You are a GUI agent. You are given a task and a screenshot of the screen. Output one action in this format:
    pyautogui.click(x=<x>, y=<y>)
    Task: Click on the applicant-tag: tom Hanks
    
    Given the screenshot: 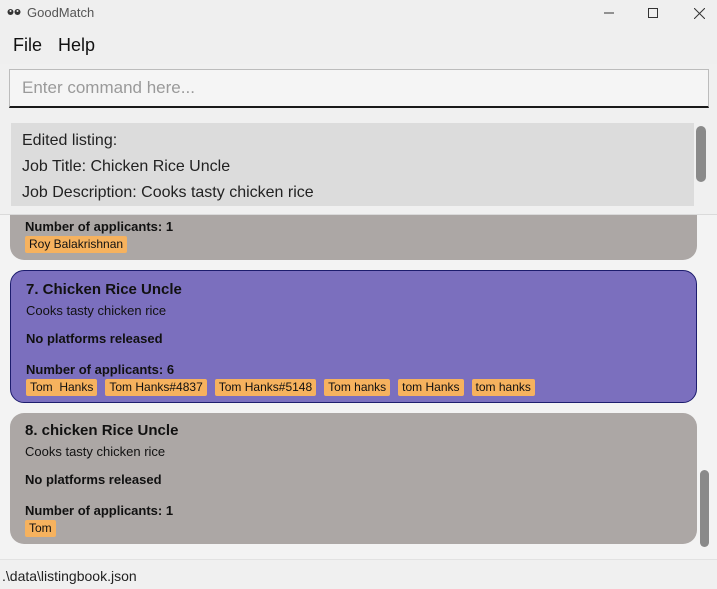 What is the action you would take?
    pyautogui.click(x=431, y=387)
    